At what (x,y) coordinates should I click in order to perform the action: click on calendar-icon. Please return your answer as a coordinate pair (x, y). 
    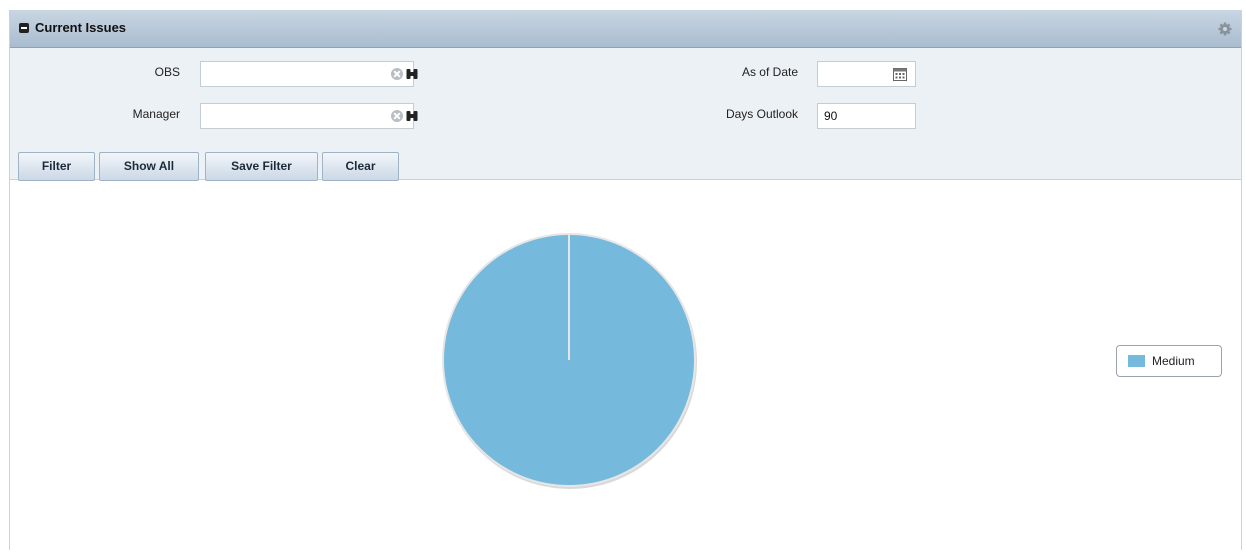
    Looking at the image, I should click on (900, 74).